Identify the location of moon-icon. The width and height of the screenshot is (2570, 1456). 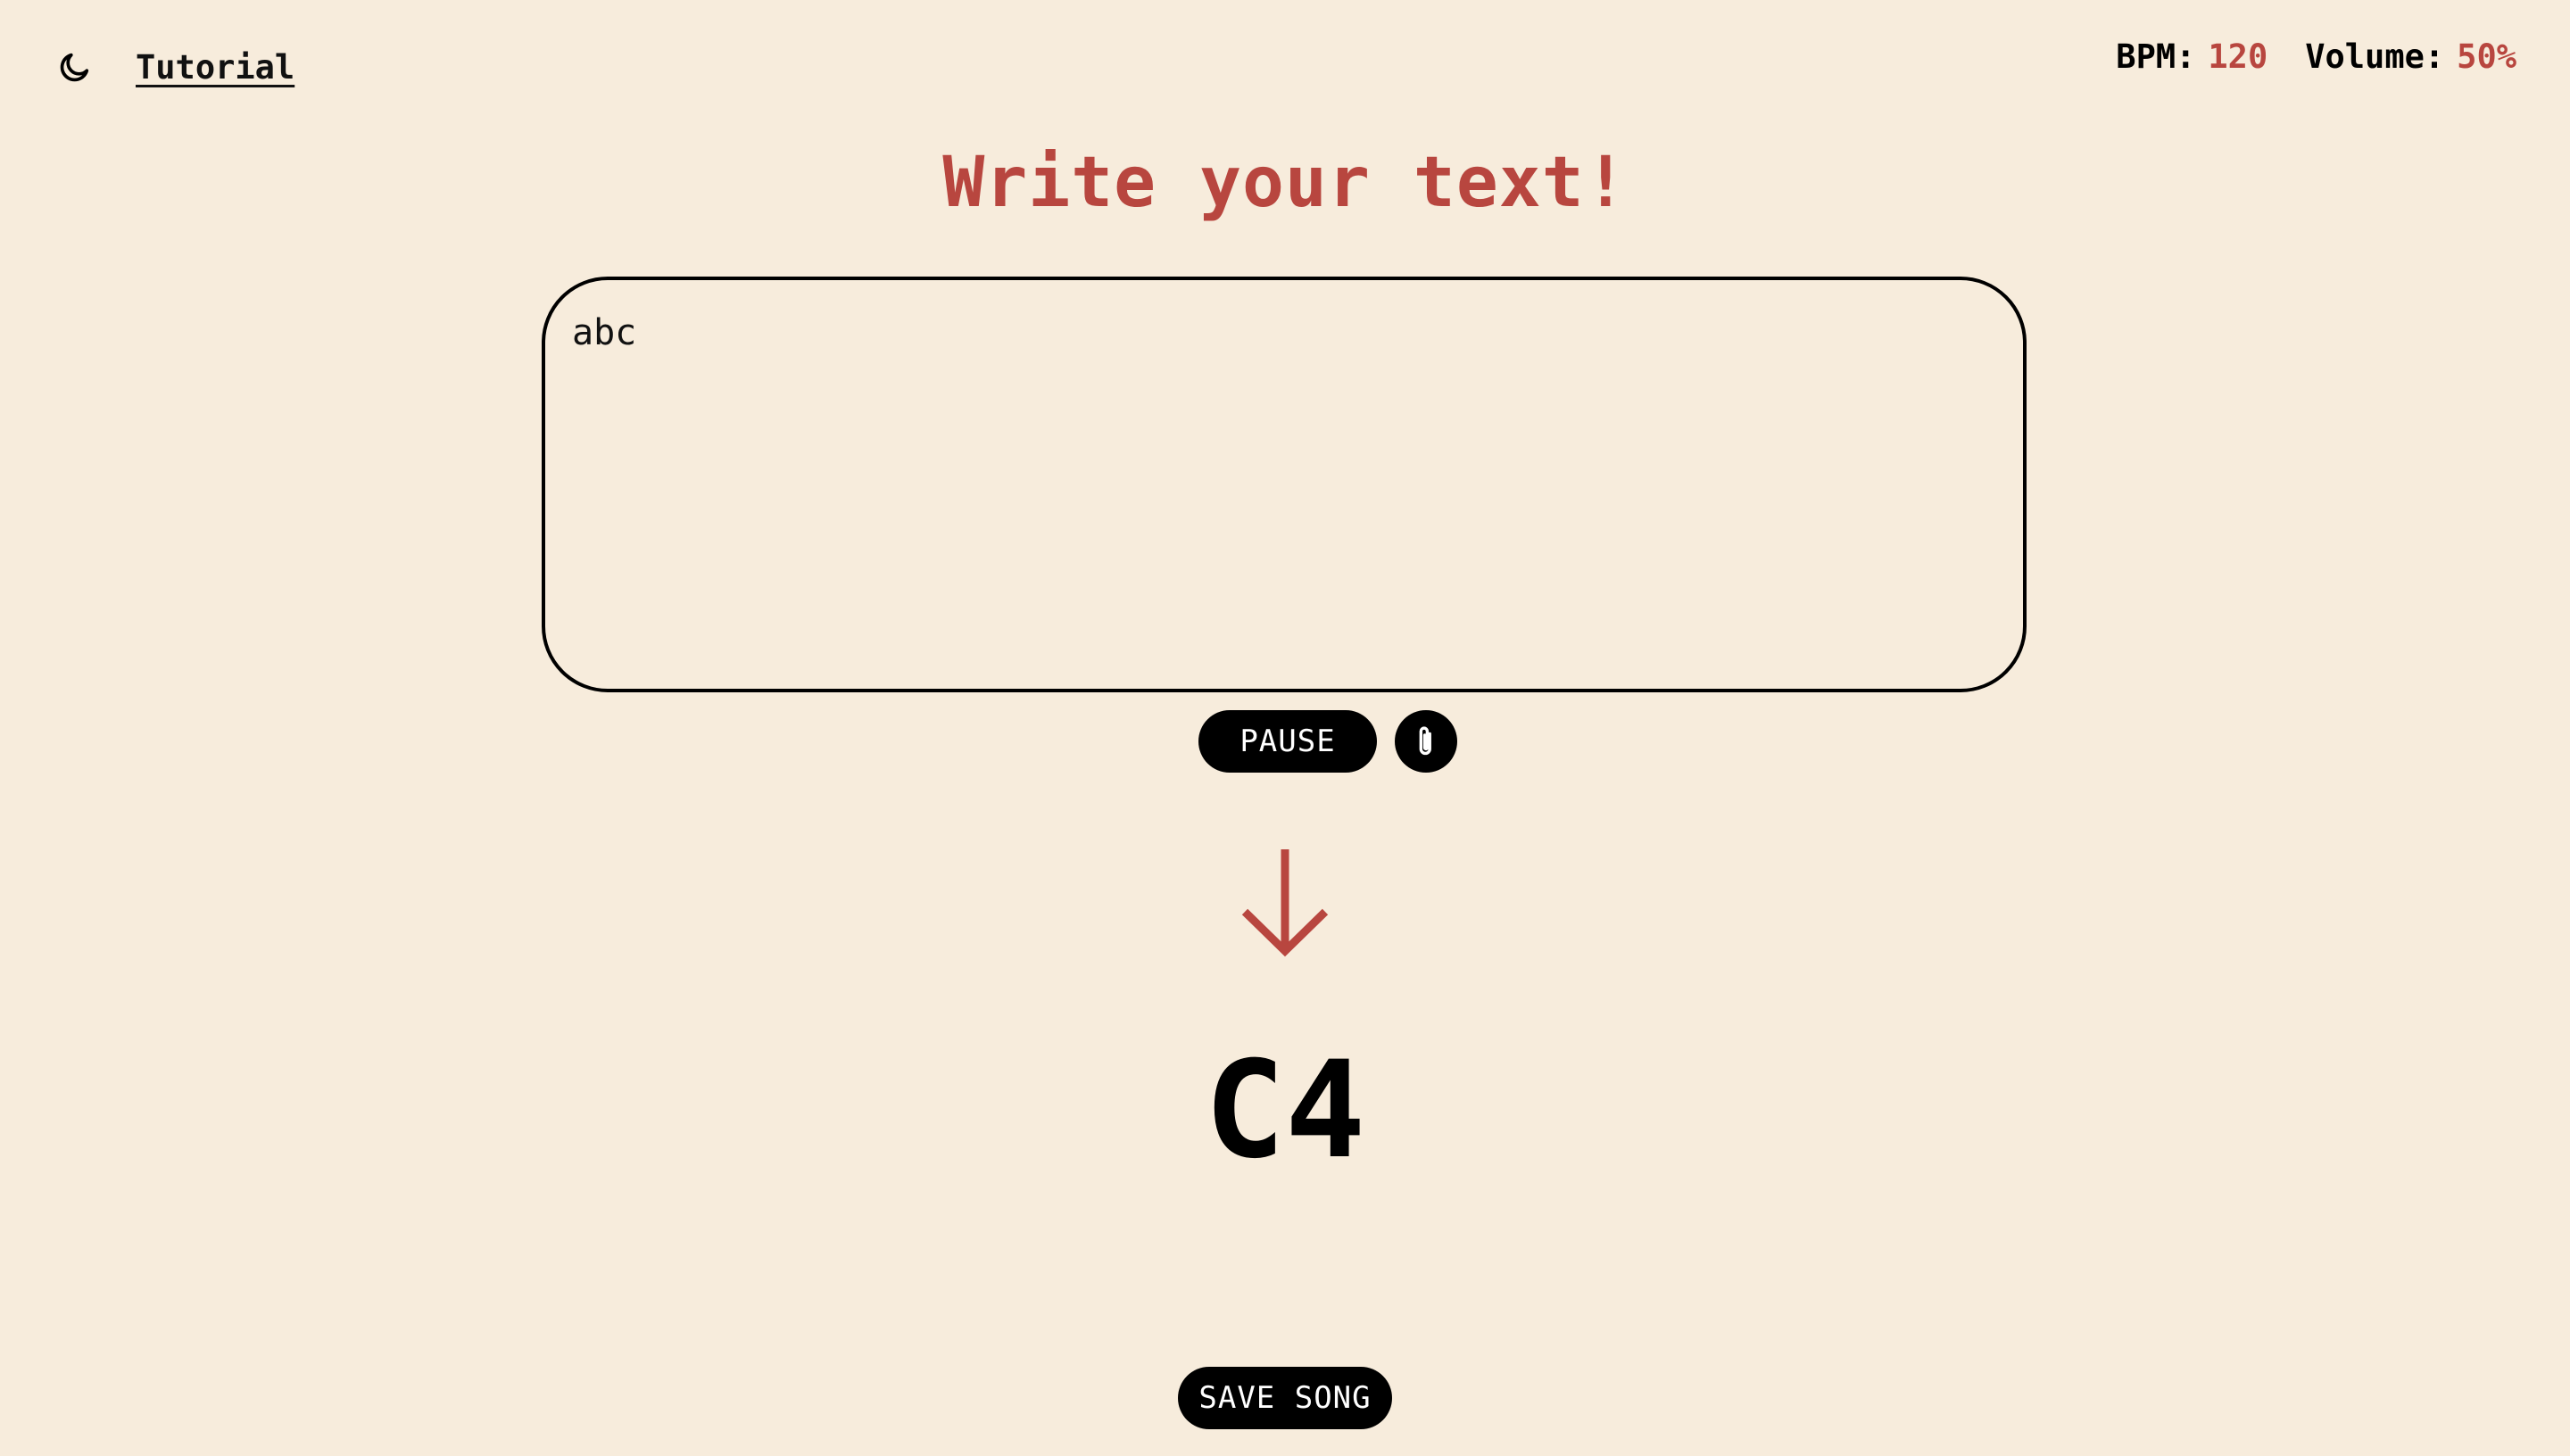
(75, 67).